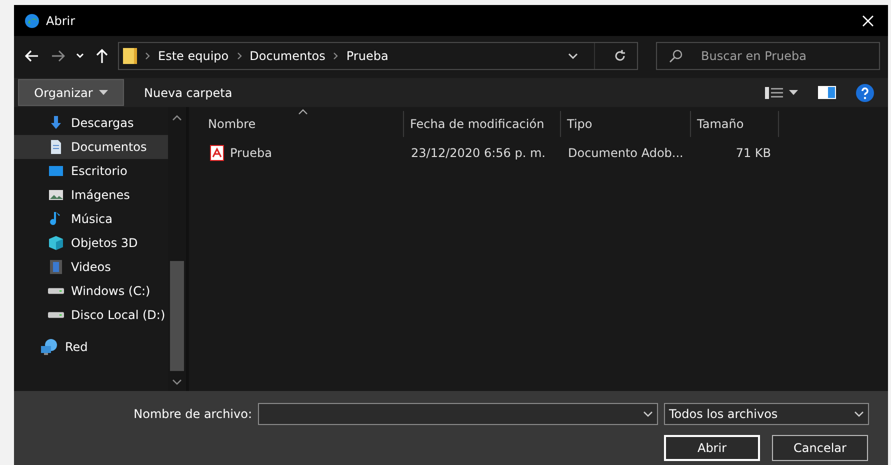 This screenshot has height=465, width=891. What do you see at coordinates (820, 448) in the screenshot?
I see `cancel-button: Cancelar` at bounding box center [820, 448].